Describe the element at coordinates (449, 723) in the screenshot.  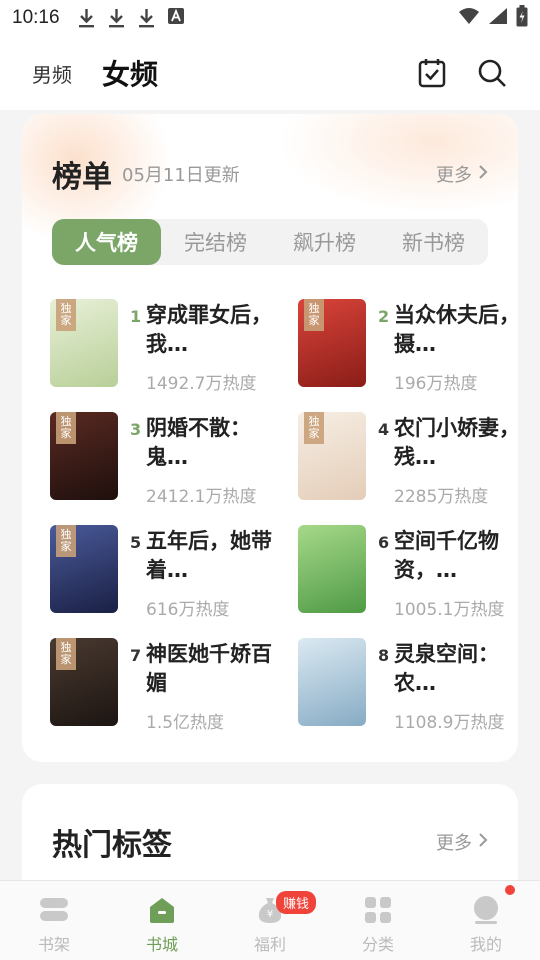
I see `book-heat: 1108.9万热度` at that location.